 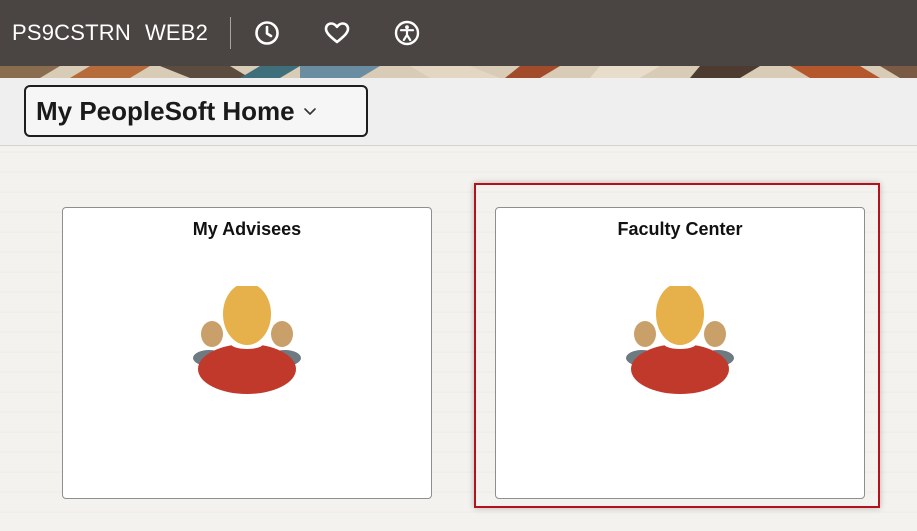 What do you see at coordinates (458, 72) in the screenshot?
I see `header-banner` at bounding box center [458, 72].